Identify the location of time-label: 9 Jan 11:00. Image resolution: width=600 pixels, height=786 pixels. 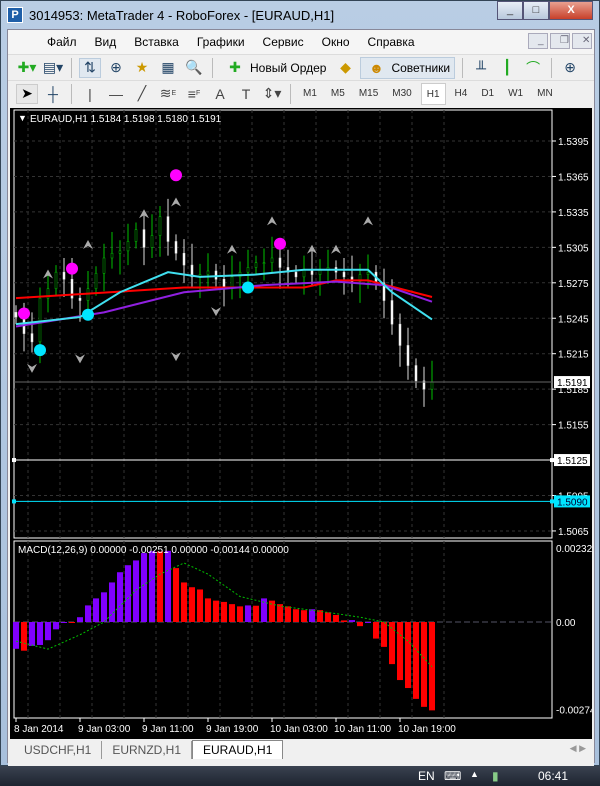
(168, 729).